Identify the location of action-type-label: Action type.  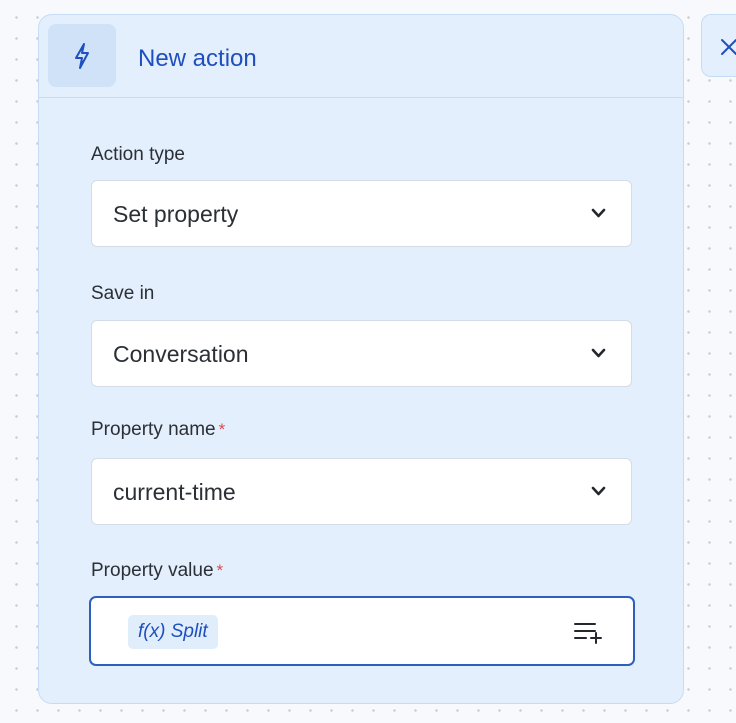
(138, 155).